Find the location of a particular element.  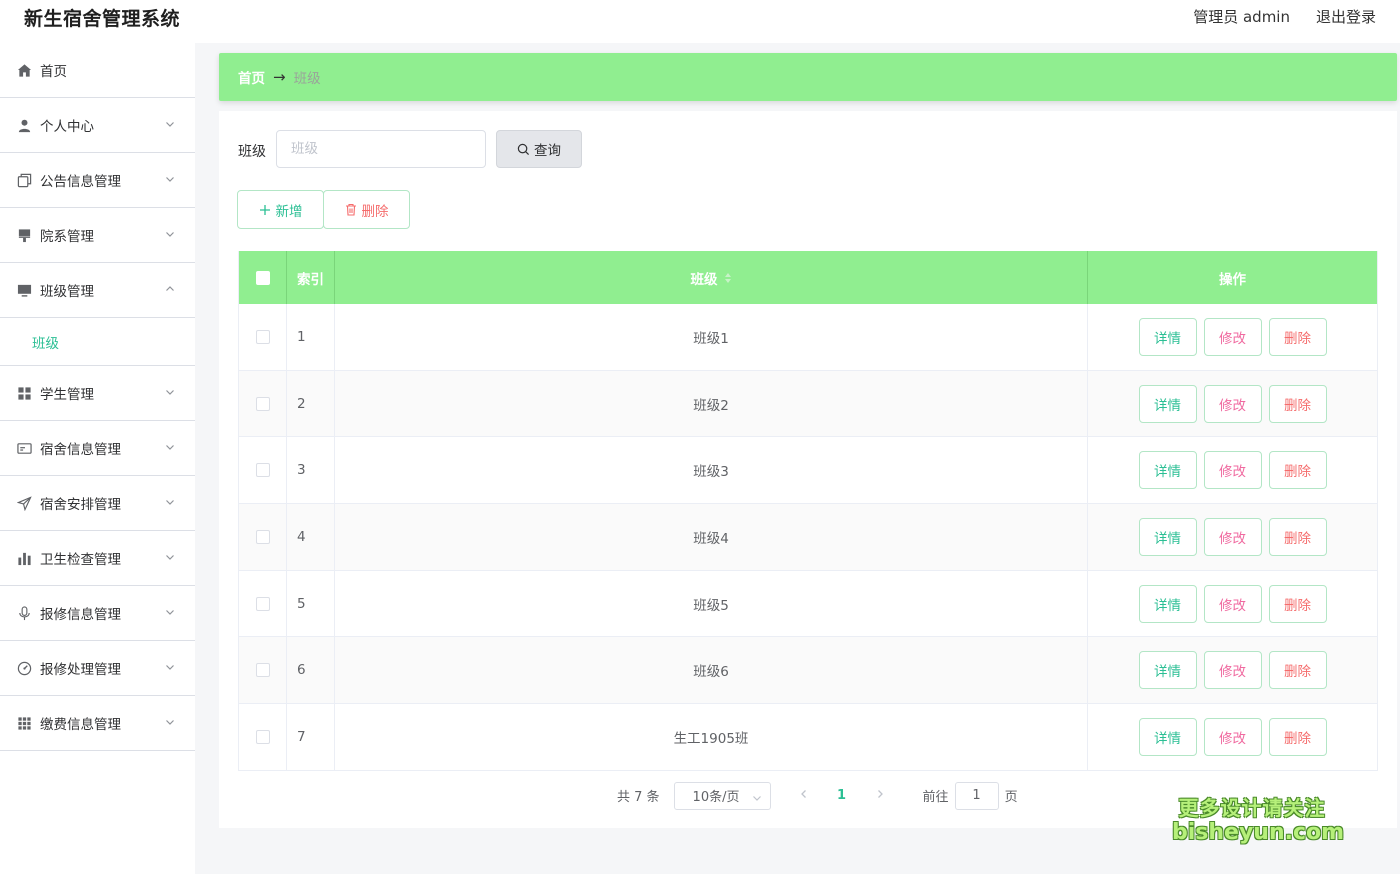

sidebar-item-departments: 院系管理 is located at coordinates (97, 235).